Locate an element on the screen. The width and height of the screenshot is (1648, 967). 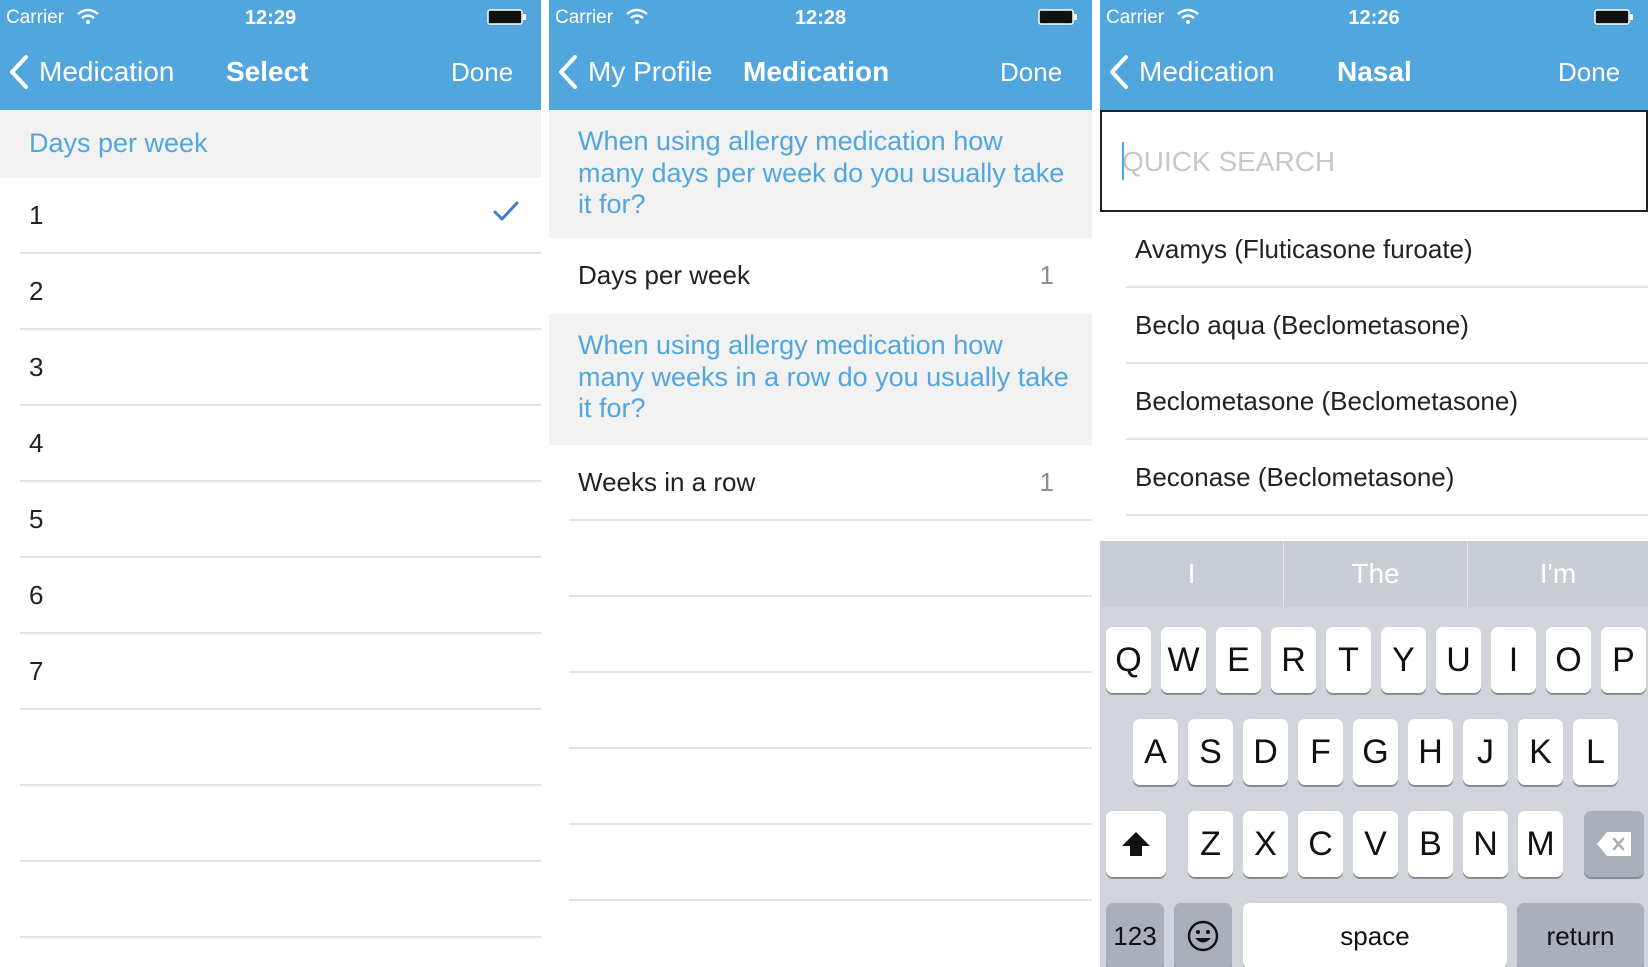
option-row-4: 4 is located at coordinates (270, 444).